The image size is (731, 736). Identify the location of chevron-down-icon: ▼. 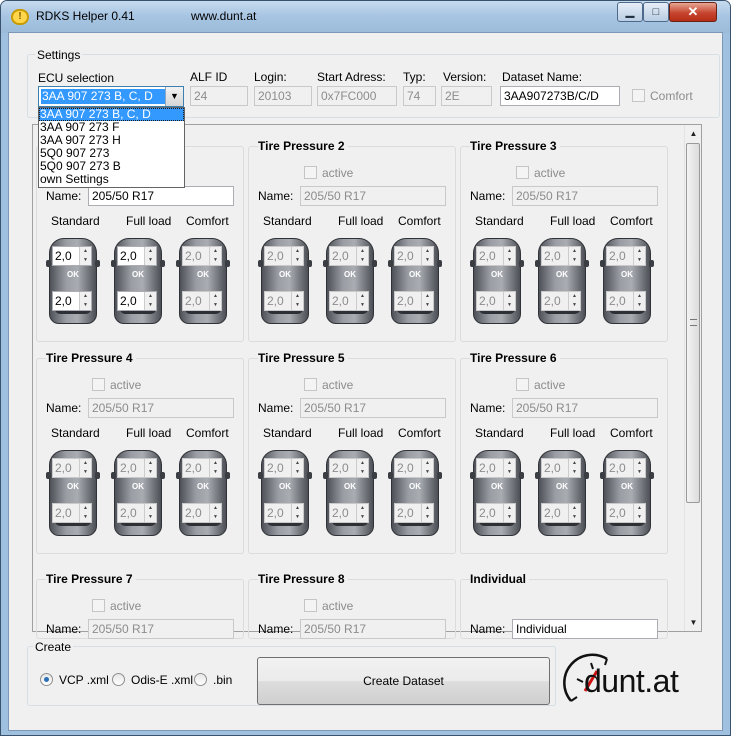
(174, 96).